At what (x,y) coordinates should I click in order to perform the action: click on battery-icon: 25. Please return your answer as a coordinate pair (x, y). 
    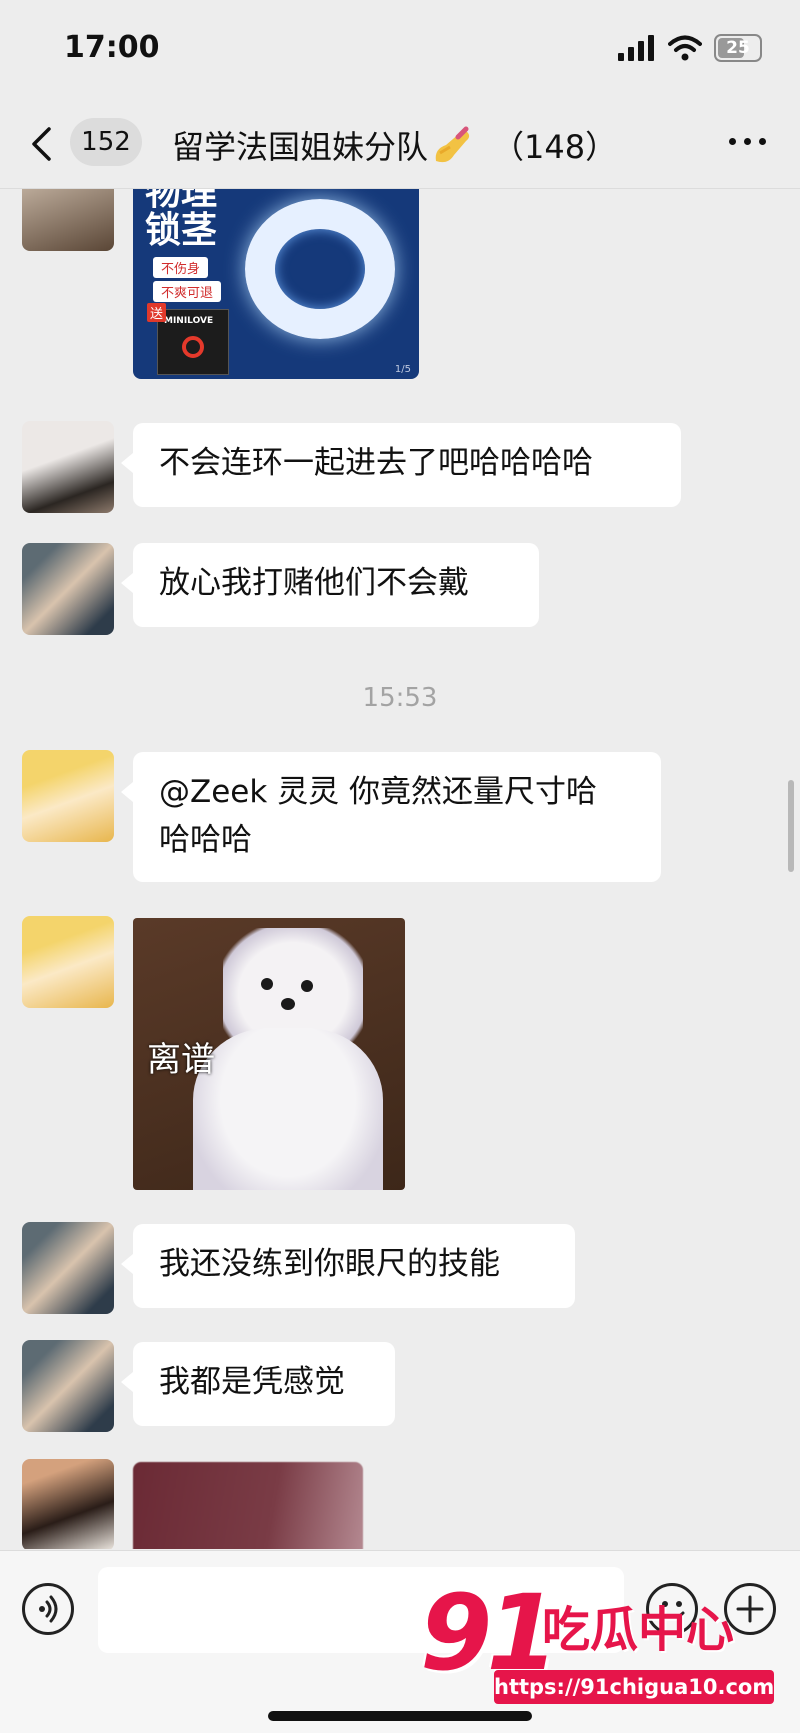
    Looking at the image, I should click on (738, 48).